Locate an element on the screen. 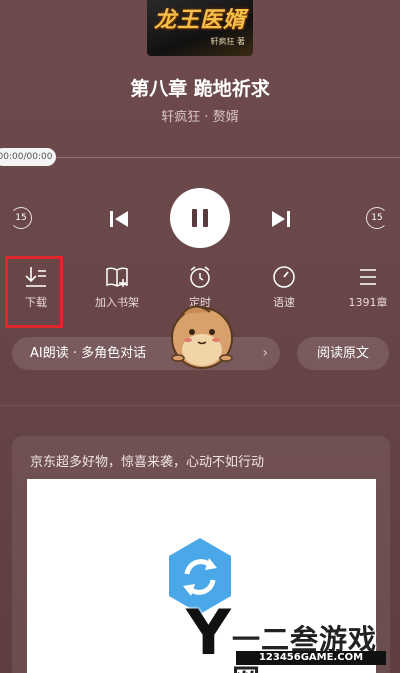 The height and width of the screenshot is (673, 400). chapter-title: 第八章 跪地祈求 is located at coordinates (200, 89).